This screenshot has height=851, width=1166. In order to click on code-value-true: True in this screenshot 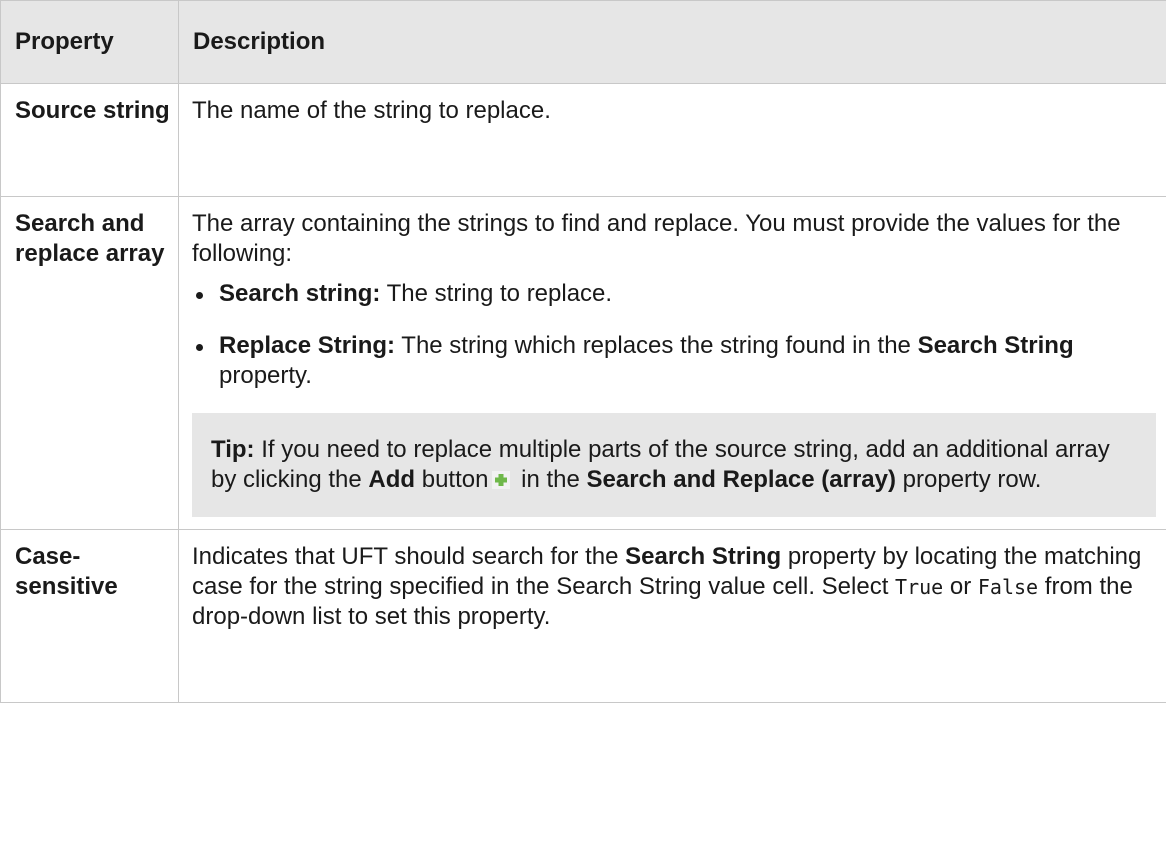, I will do `click(919, 587)`.